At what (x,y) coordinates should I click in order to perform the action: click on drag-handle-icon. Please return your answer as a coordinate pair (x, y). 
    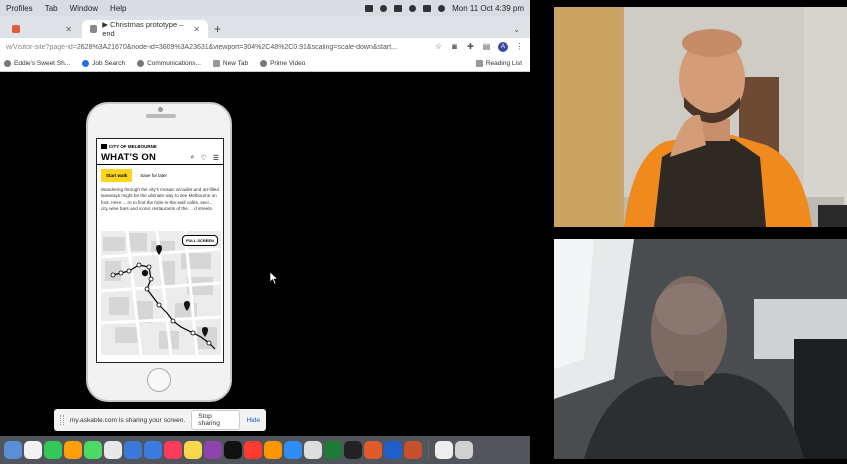
    Looking at the image, I should click on (62, 420).